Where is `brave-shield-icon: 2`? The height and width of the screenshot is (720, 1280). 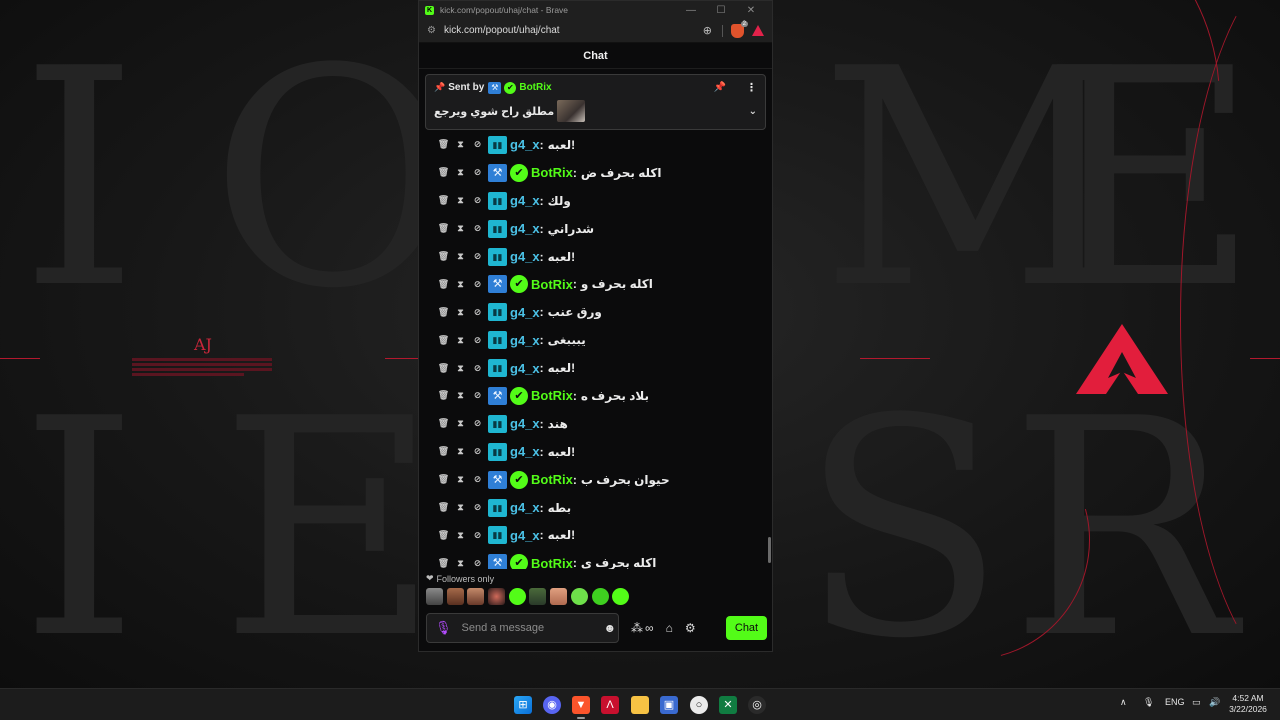
brave-shield-icon: 2 is located at coordinates (739, 29).